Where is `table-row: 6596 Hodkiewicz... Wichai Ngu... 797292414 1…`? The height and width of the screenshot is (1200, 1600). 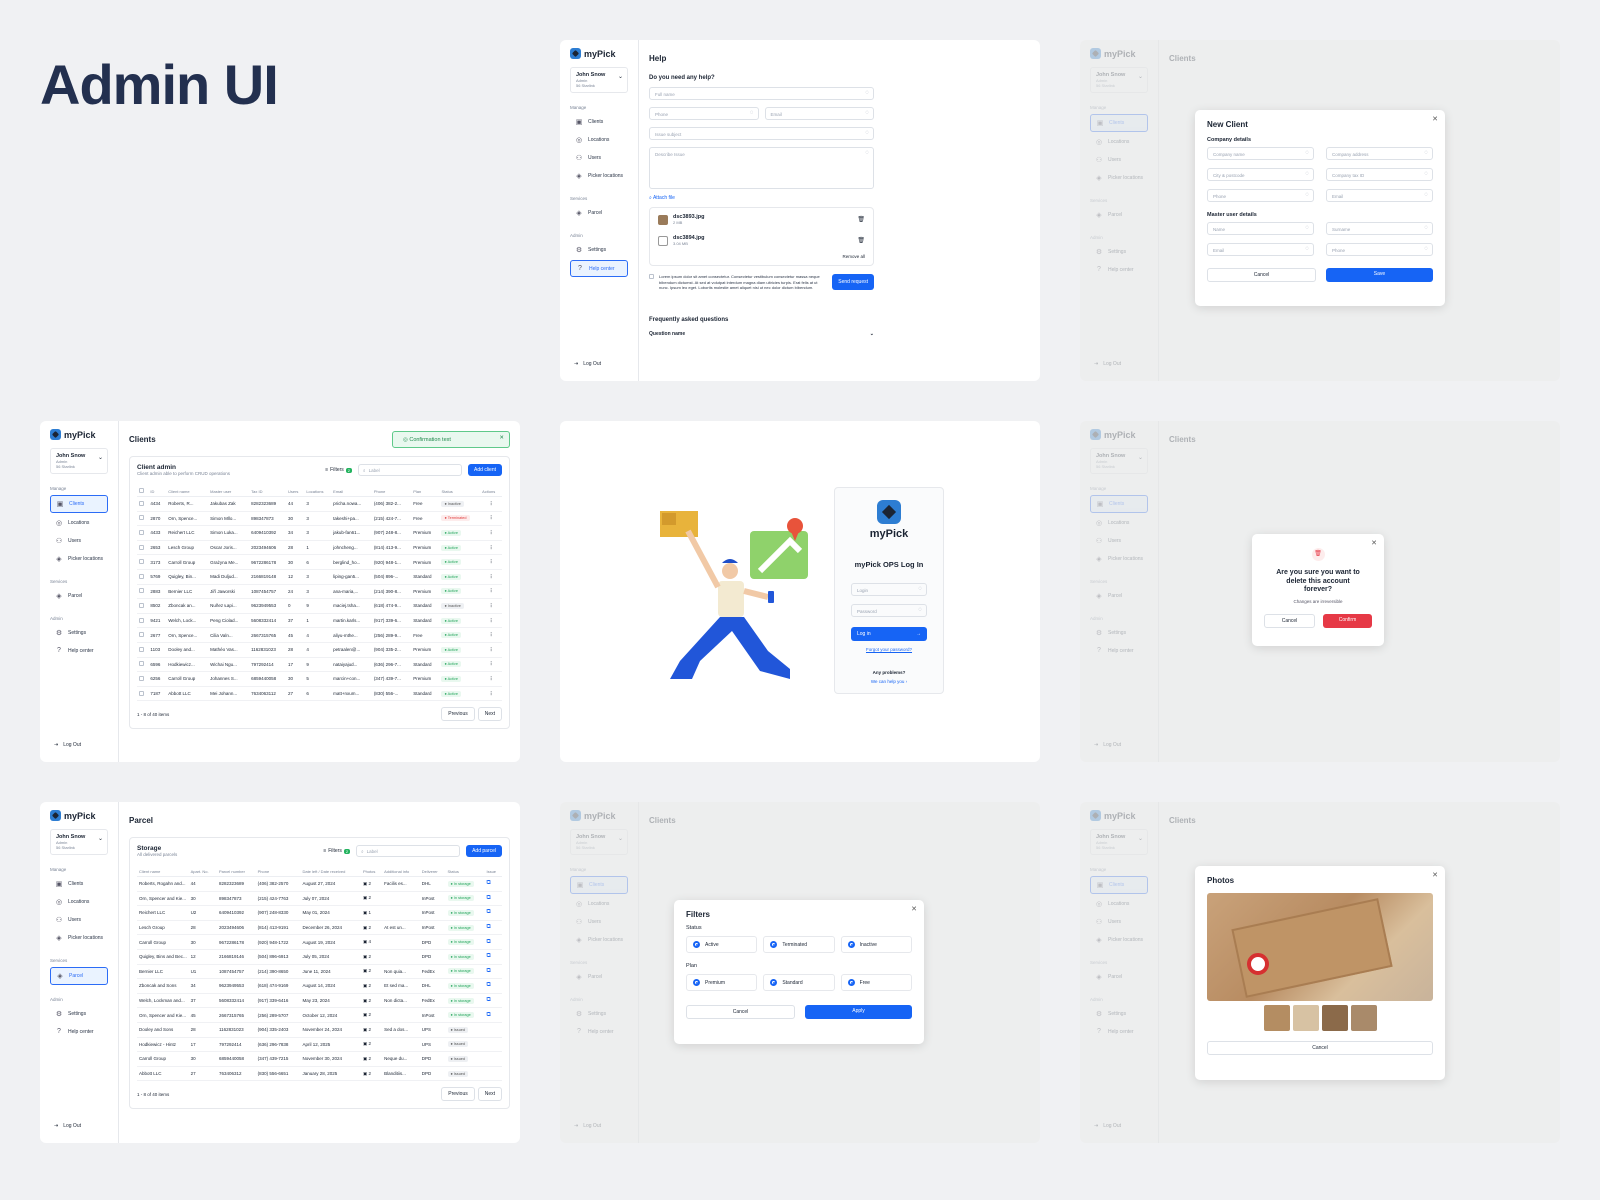
table-row: 6596 Hodkiewicz... Wichai Ngu... 797292414 1… is located at coordinates (319, 665).